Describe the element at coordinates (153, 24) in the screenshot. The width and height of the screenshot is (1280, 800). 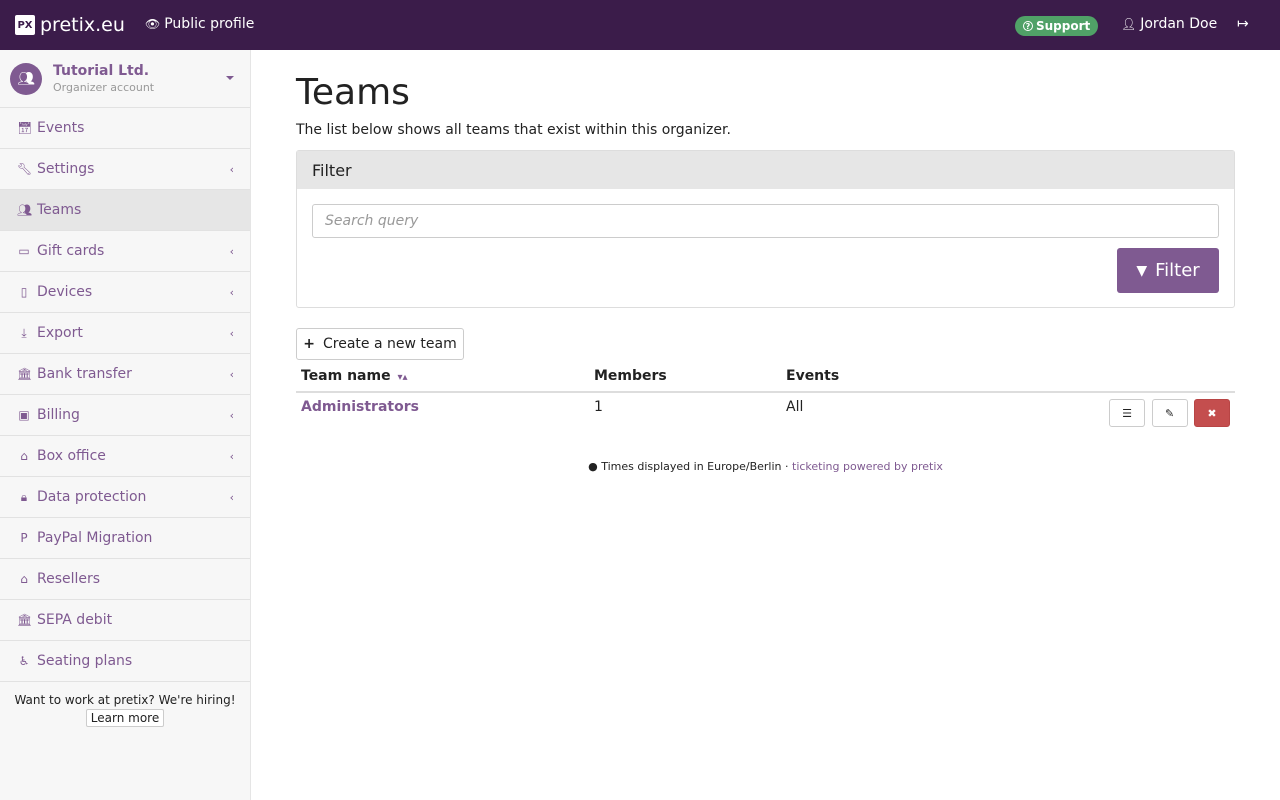
I see `eye-icon: 👁︎` at that location.